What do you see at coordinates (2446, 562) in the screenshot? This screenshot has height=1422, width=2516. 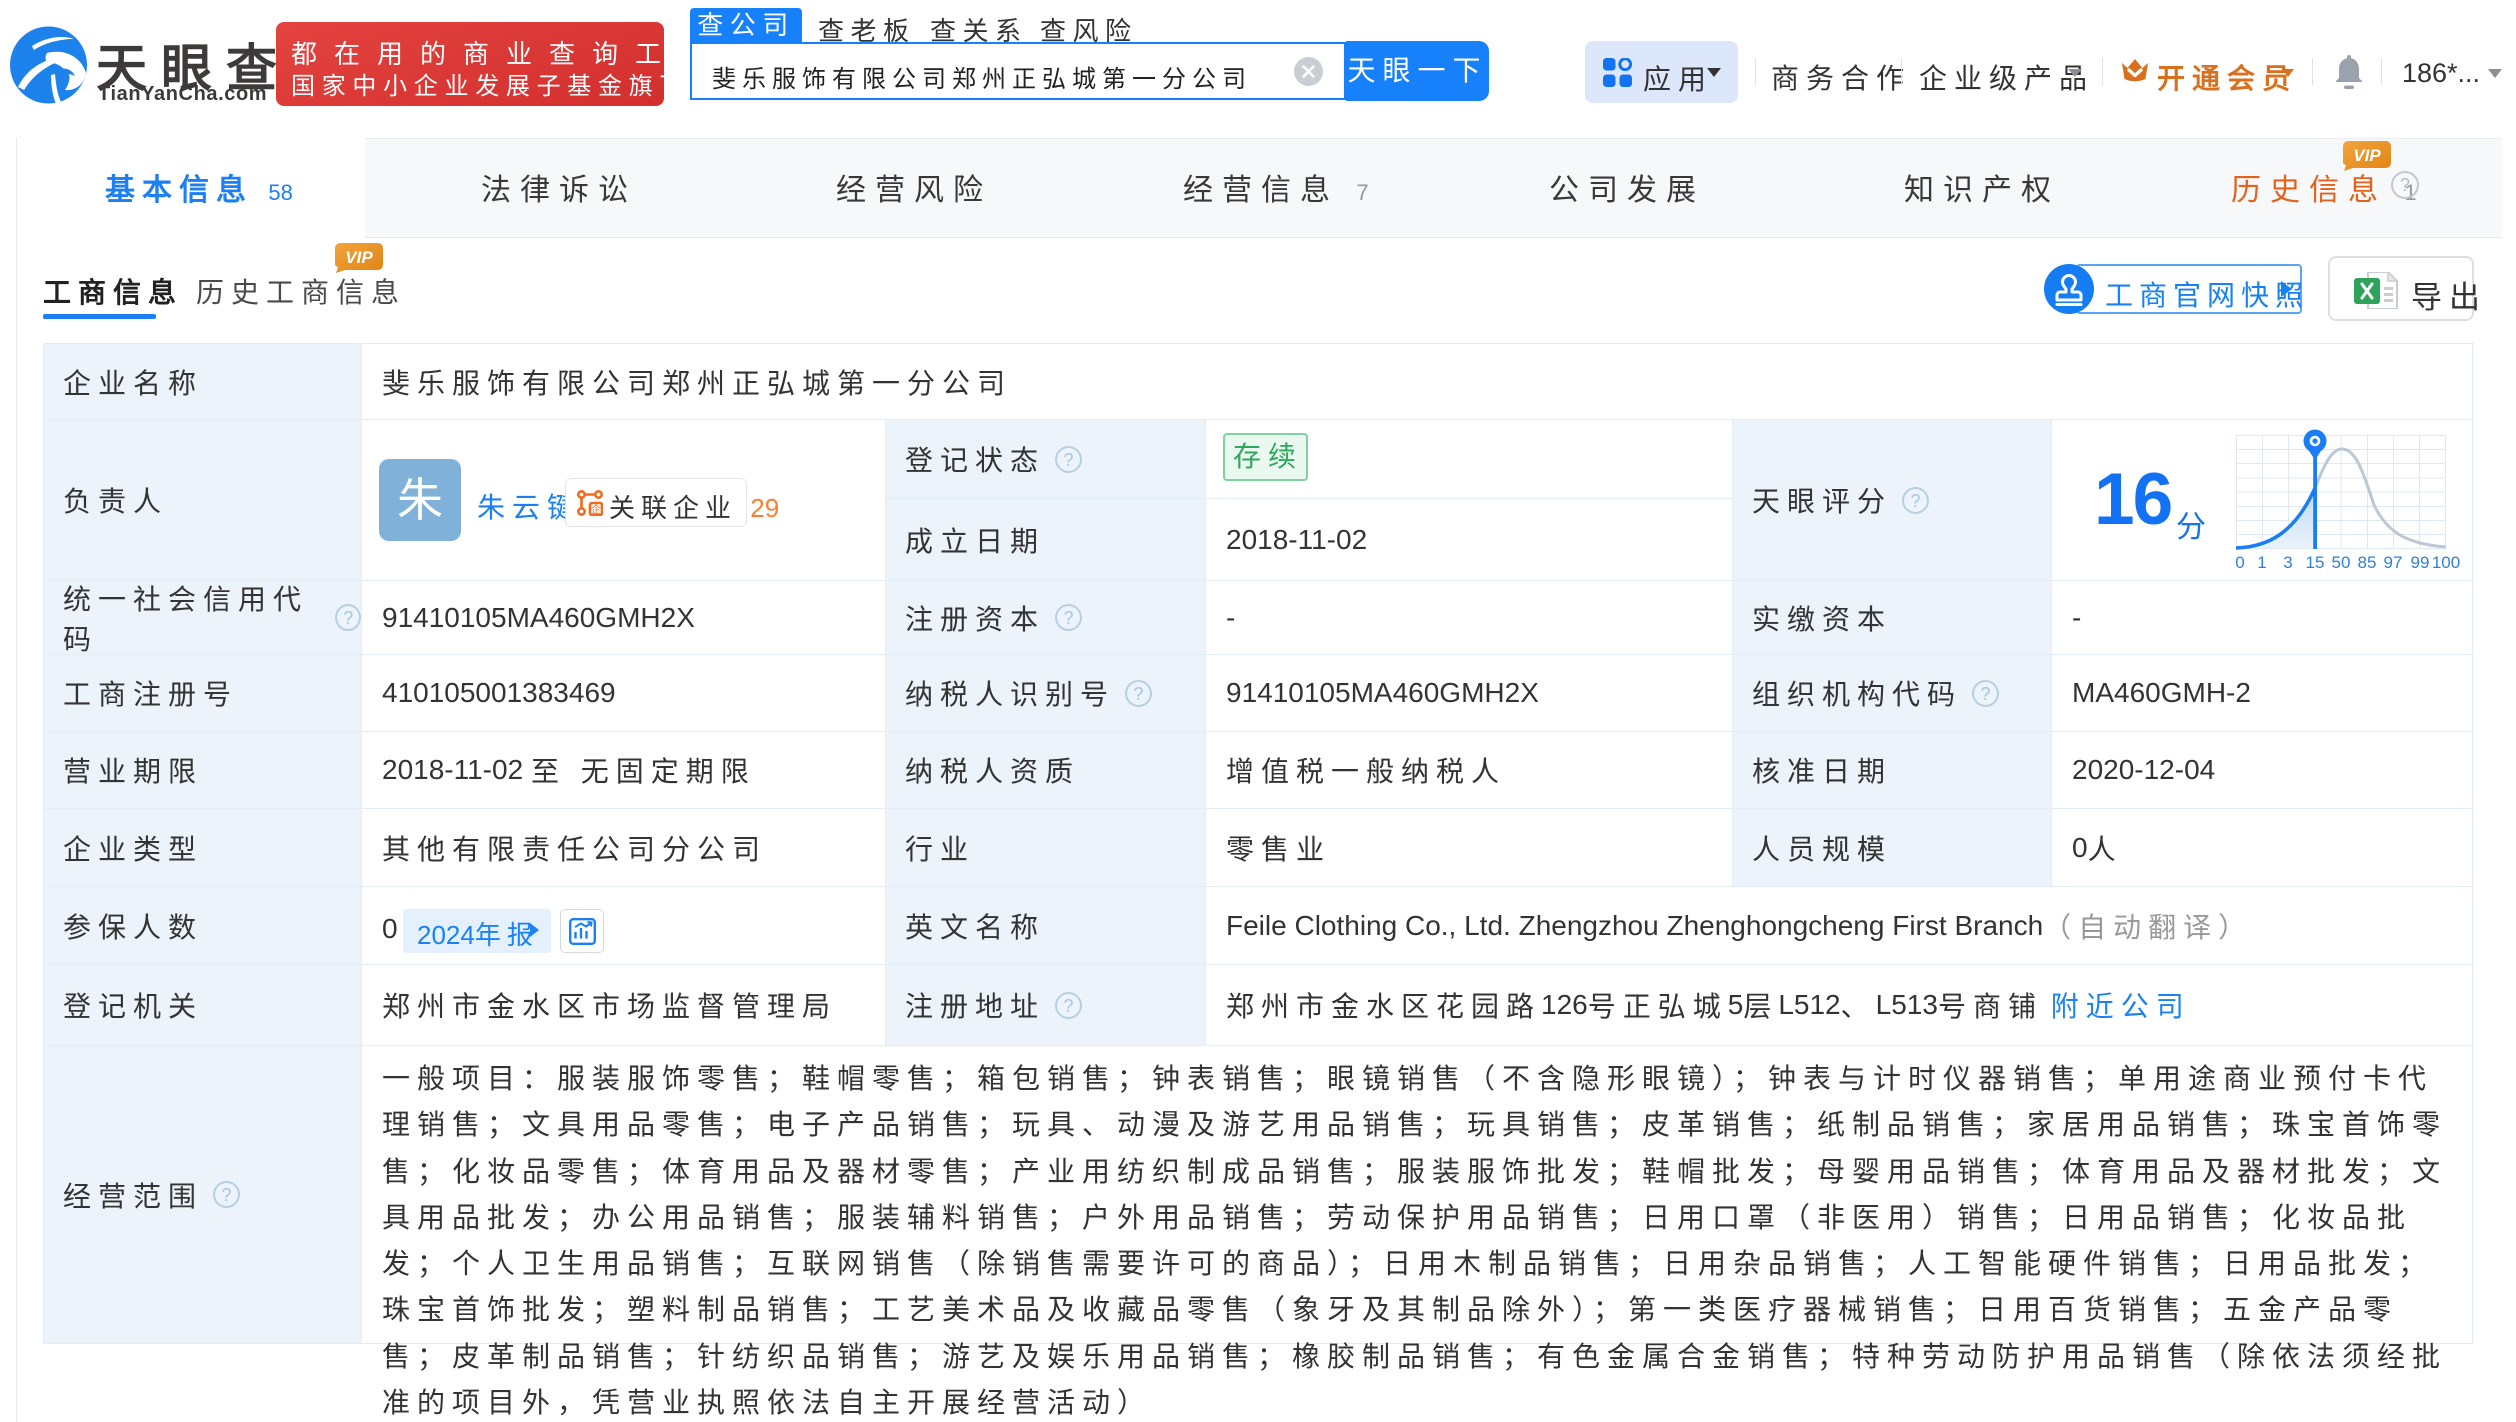 I see `svg-text: 100` at bounding box center [2446, 562].